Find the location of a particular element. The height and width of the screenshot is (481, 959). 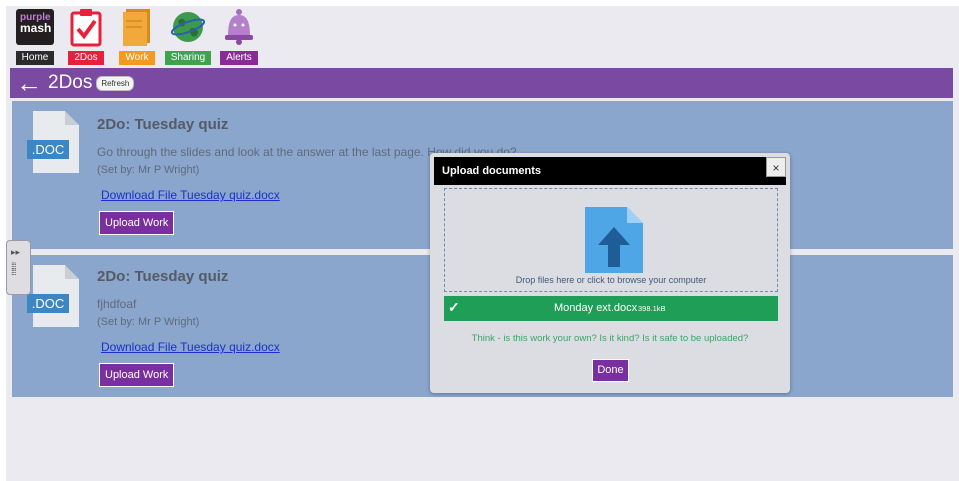

folder-icon is located at coordinates (137, 27).